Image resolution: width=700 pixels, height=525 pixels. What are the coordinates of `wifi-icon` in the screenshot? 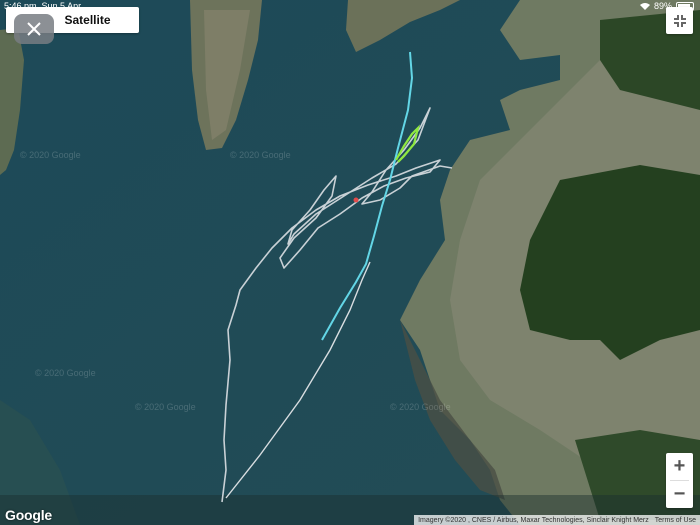 It's located at (644, 6).